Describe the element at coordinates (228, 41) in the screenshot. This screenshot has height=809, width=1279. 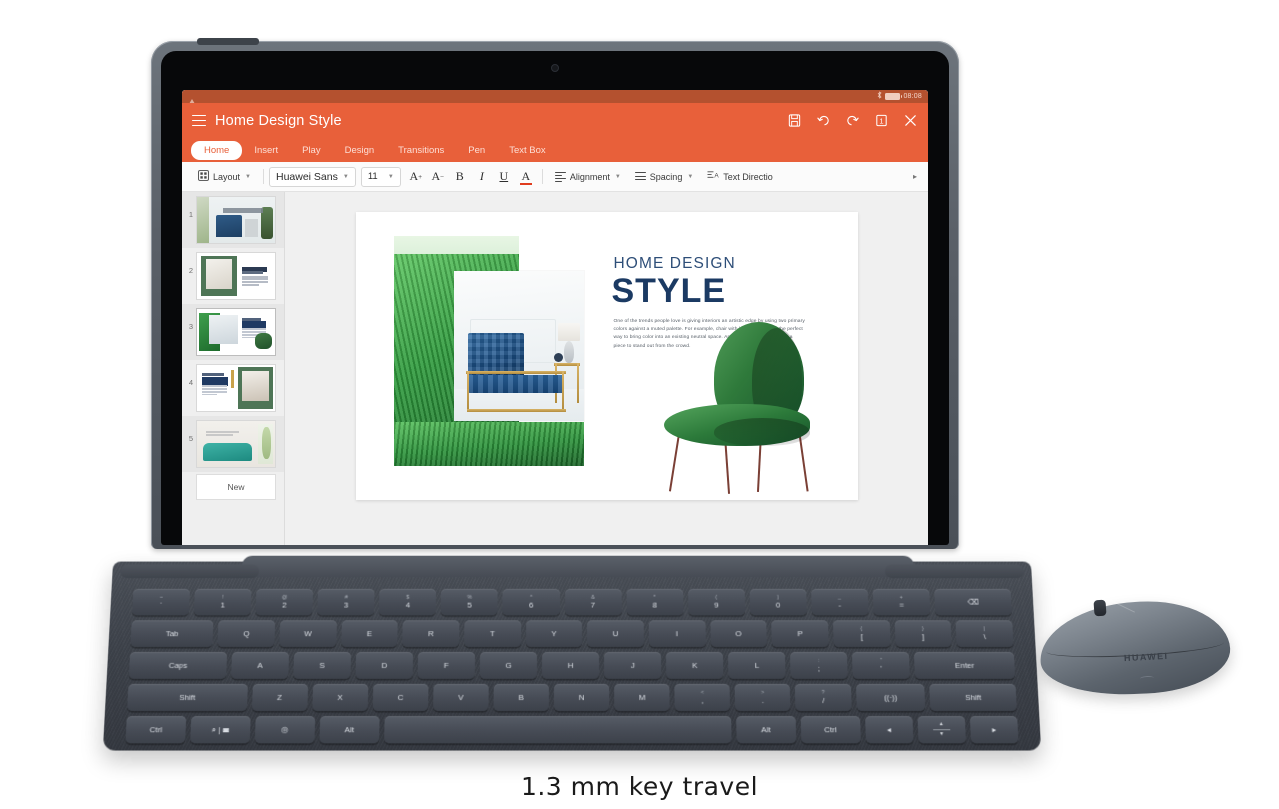
I see `tablet-power-button` at that location.